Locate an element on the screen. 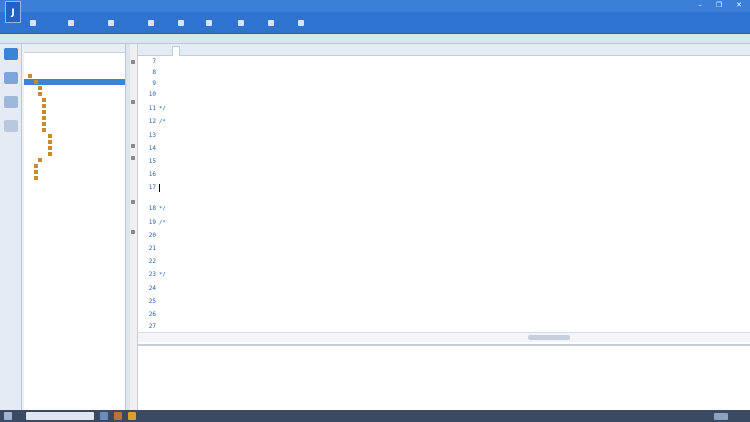 This screenshot has width=750, height=422. gutter-markers is located at coordinates (133, 160).